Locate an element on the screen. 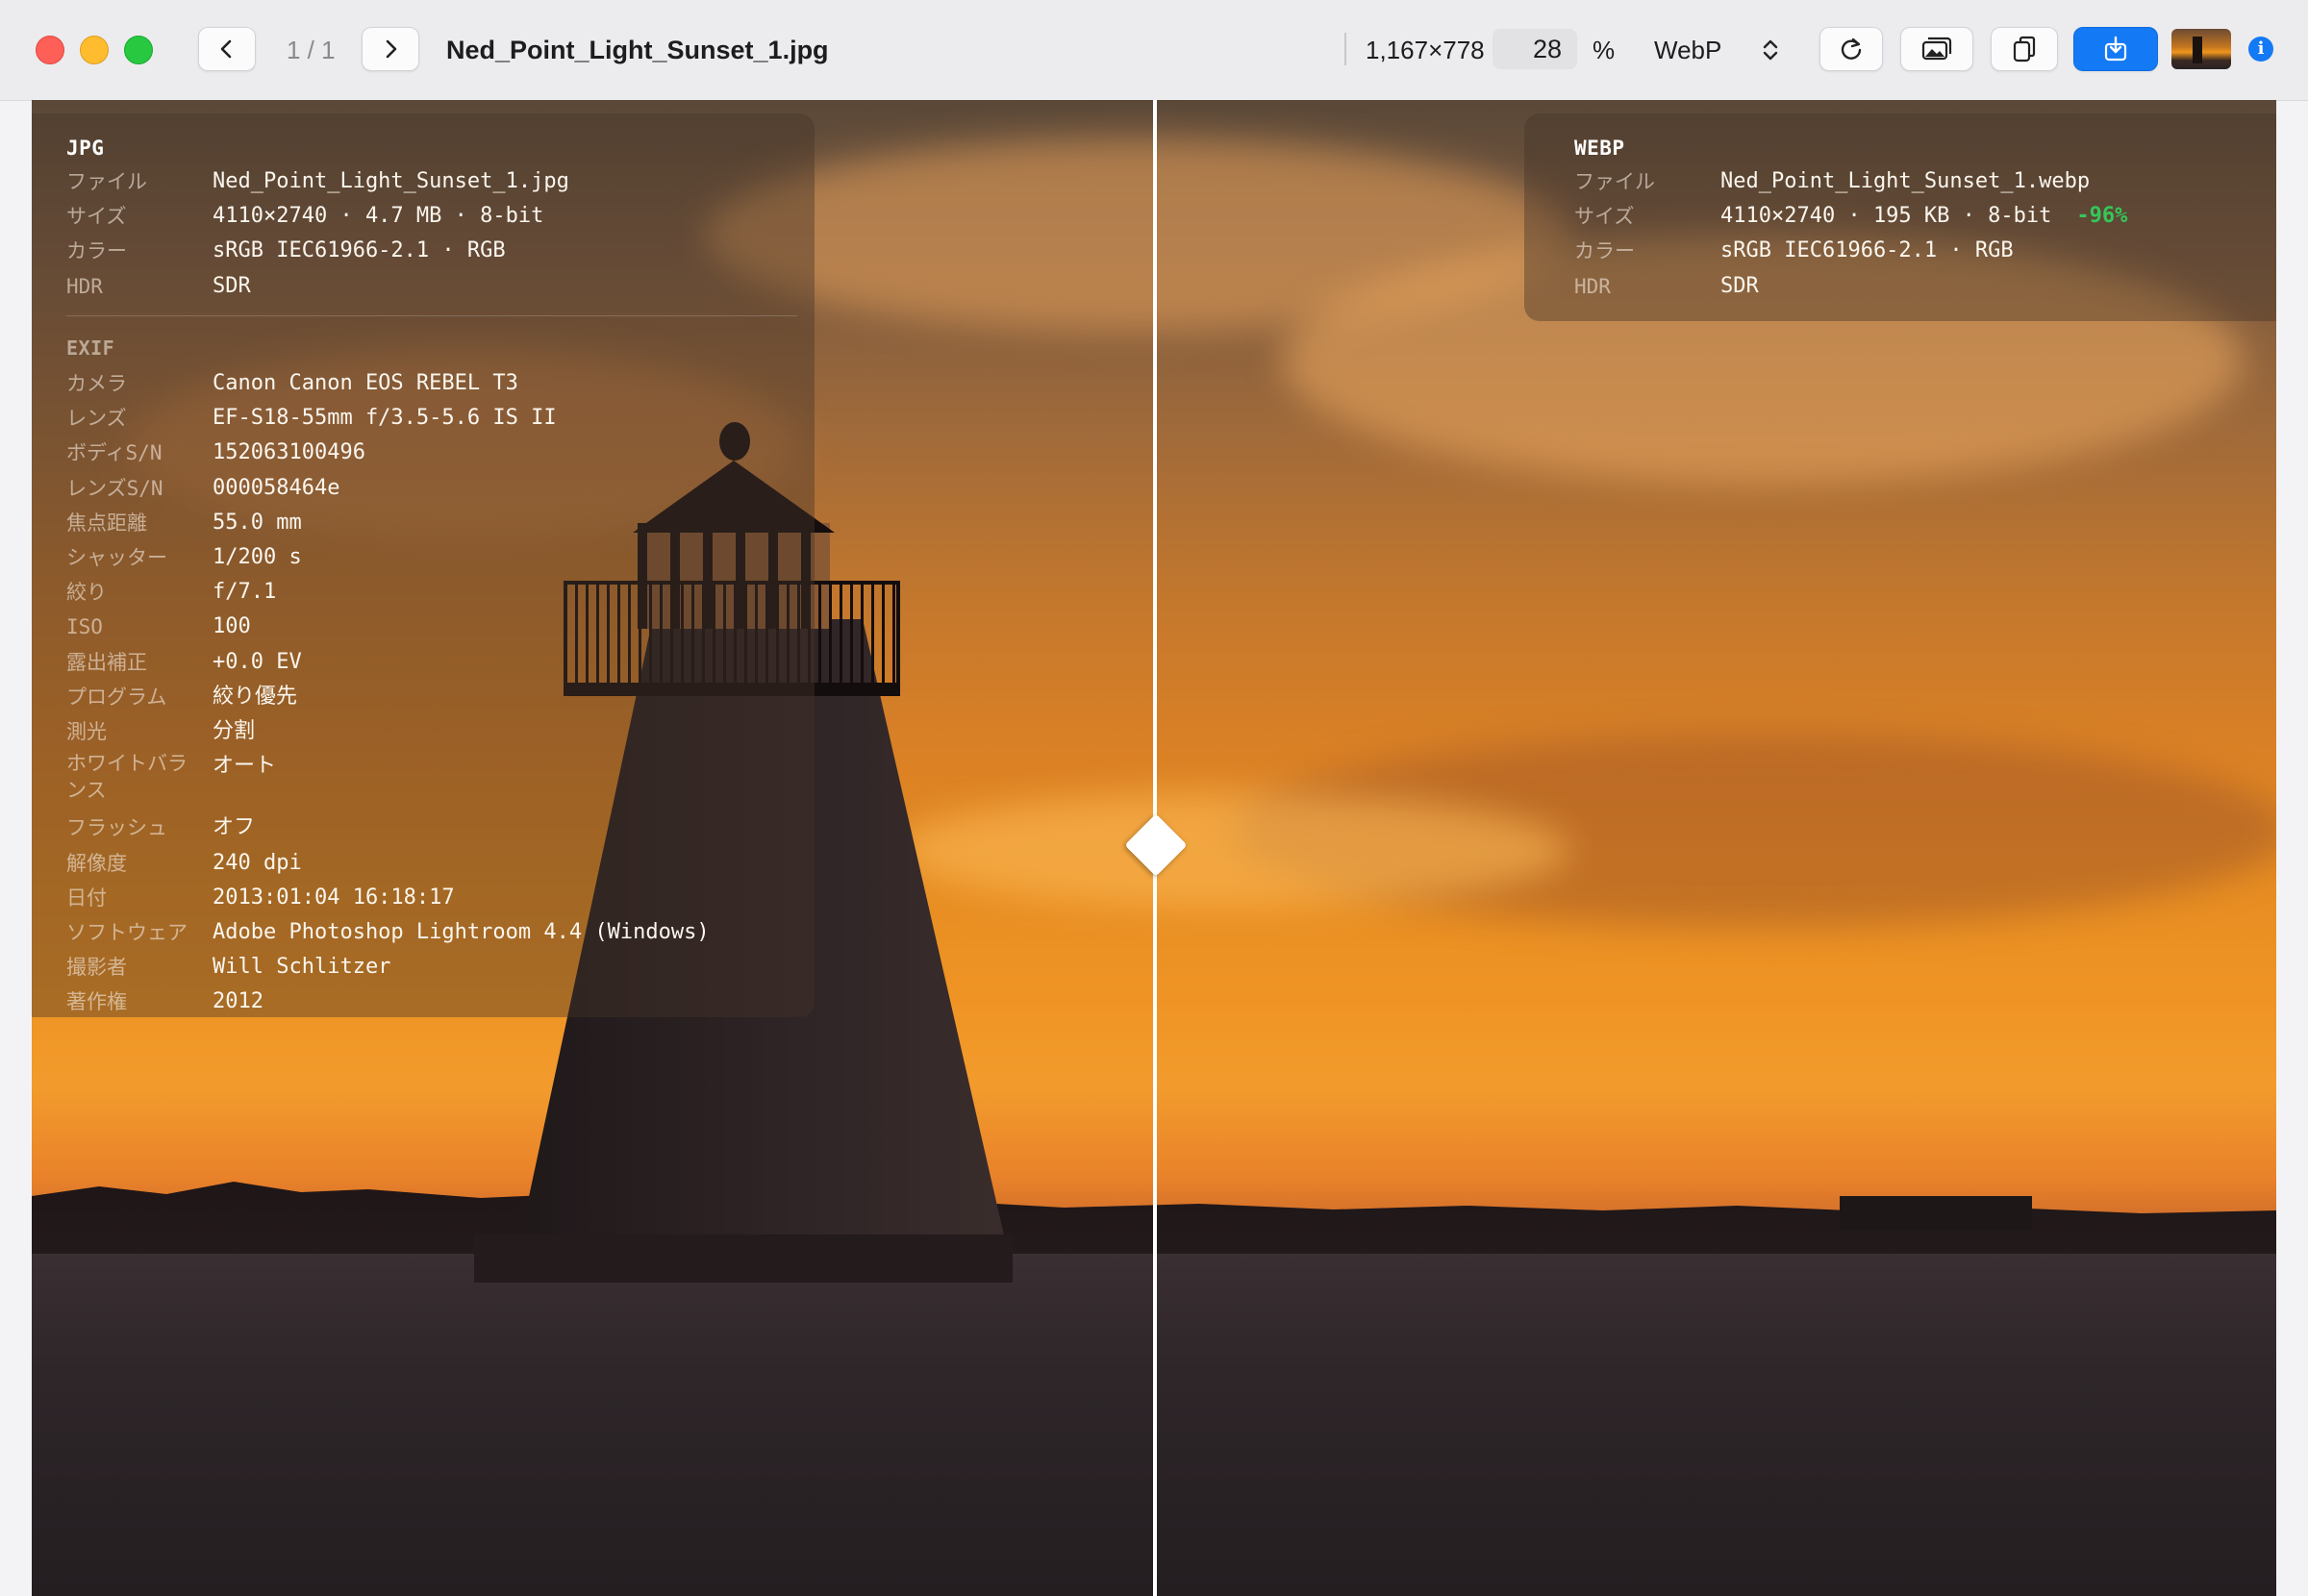 Image resolution: width=2308 pixels, height=1596 pixels. next-image-button is located at coordinates (391, 49).